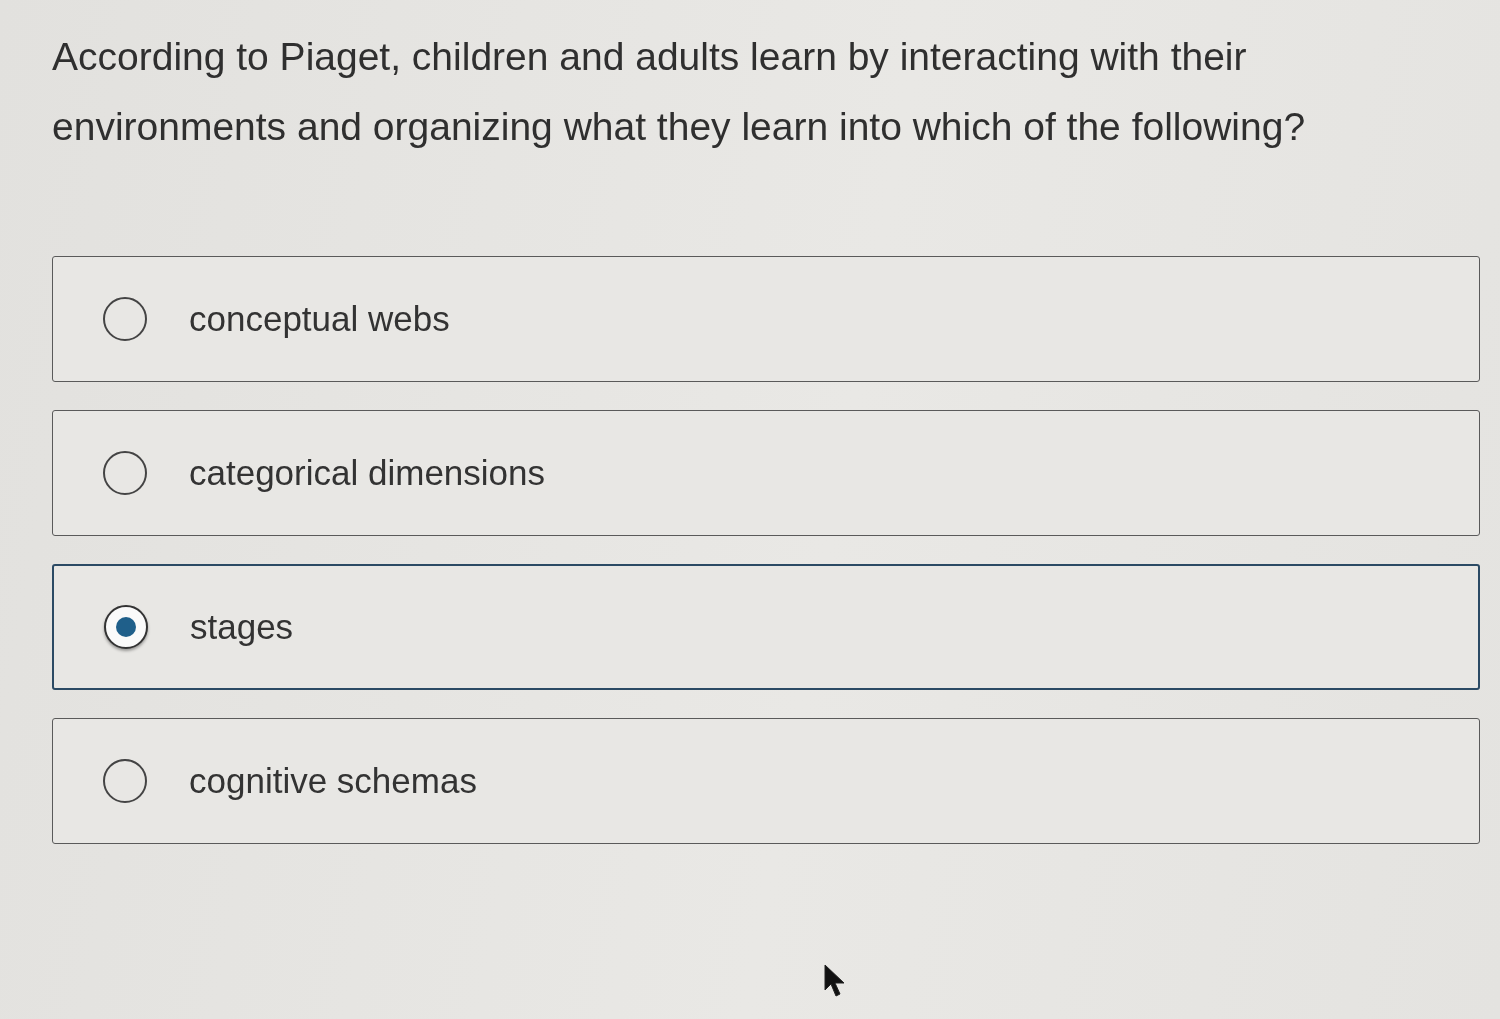 This screenshot has height=1019, width=1500. Describe the element at coordinates (766, 781) in the screenshot. I see `answer-option: cognitive schemas` at that location.